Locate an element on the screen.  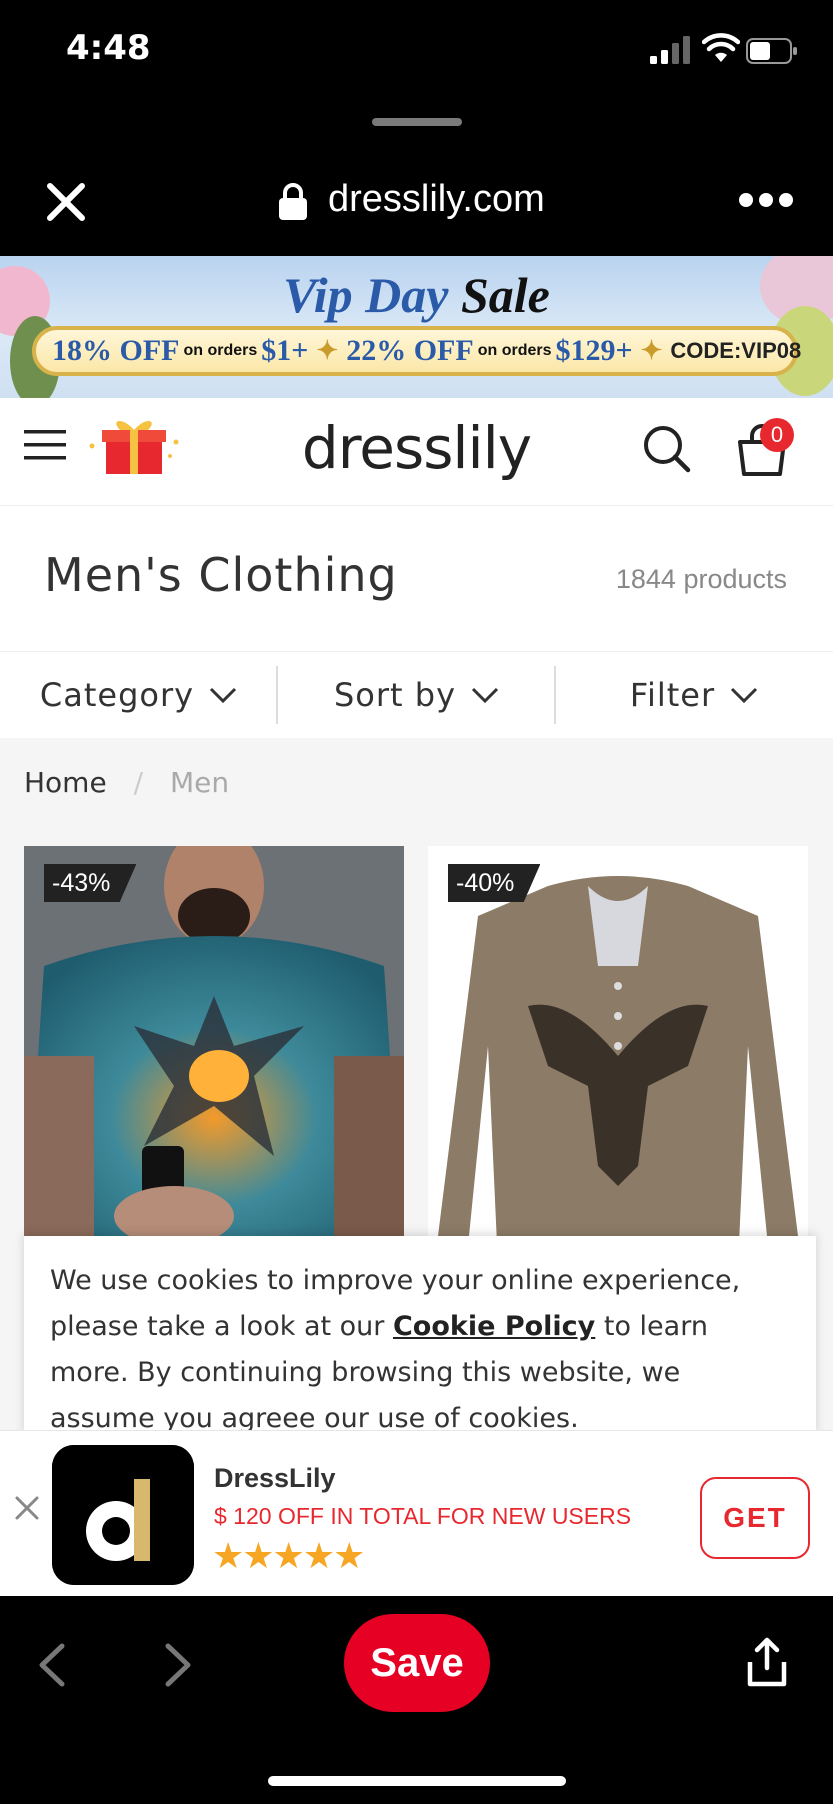
category-dropdown: Category is located at coordinates (139, 695).